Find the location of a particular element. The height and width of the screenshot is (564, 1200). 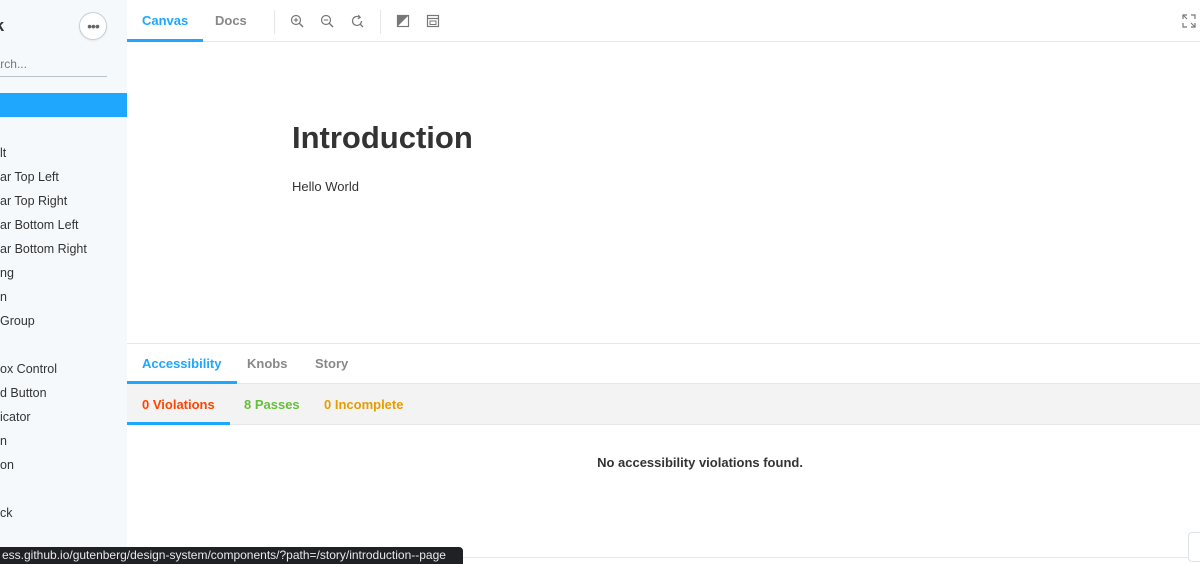

background-icon is located at coordinates (403, 21).